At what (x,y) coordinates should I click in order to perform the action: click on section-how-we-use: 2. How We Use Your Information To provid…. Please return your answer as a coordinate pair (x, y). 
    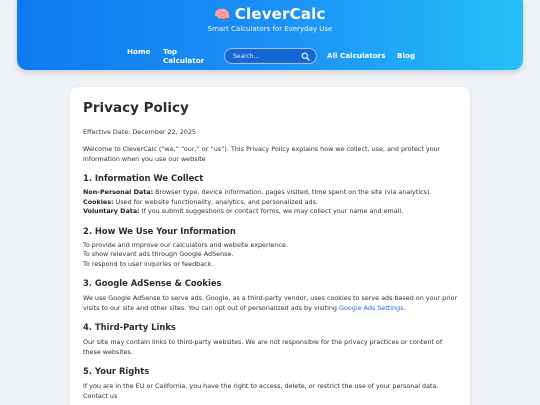
    Looking at the image, I should click on (270, 248).